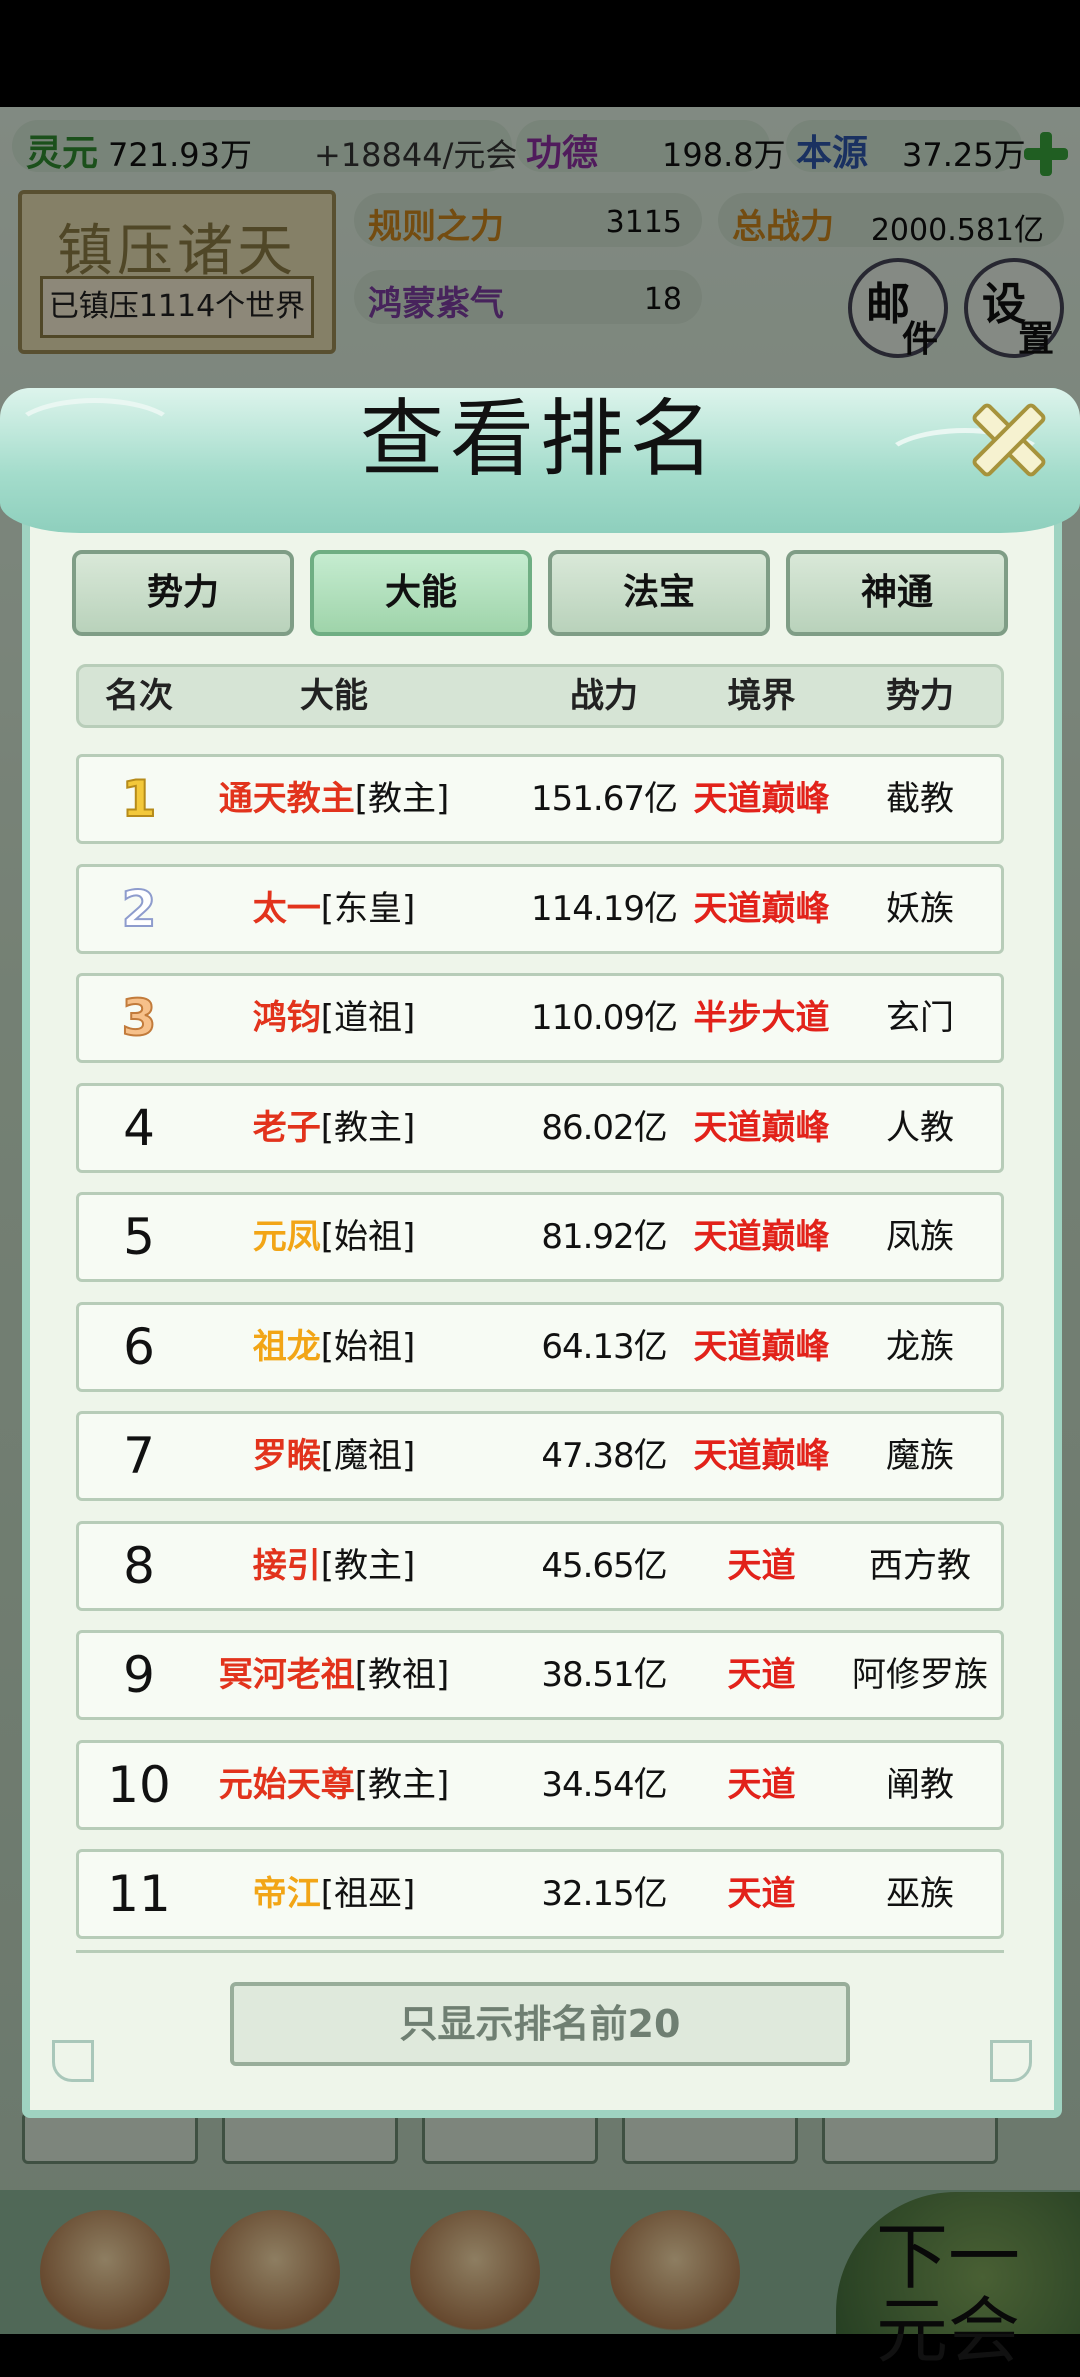 This screenshot has height=2377, width=1080. Describe the element at coordinates (604, 908) in the screenshot. I see `row-power: 114.19亿` at that location.